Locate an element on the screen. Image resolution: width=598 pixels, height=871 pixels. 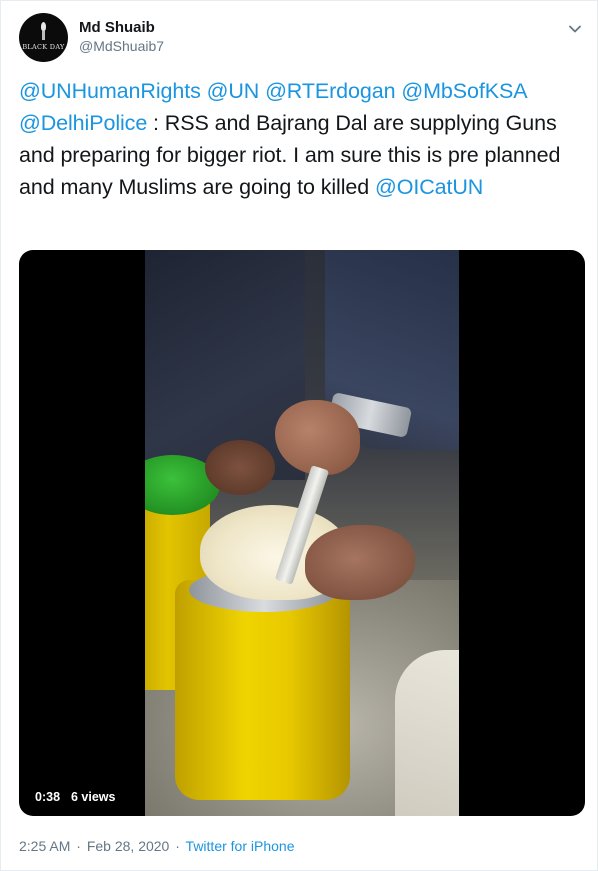
video-views-badge: 6 views is located at coordinates (93, 797).